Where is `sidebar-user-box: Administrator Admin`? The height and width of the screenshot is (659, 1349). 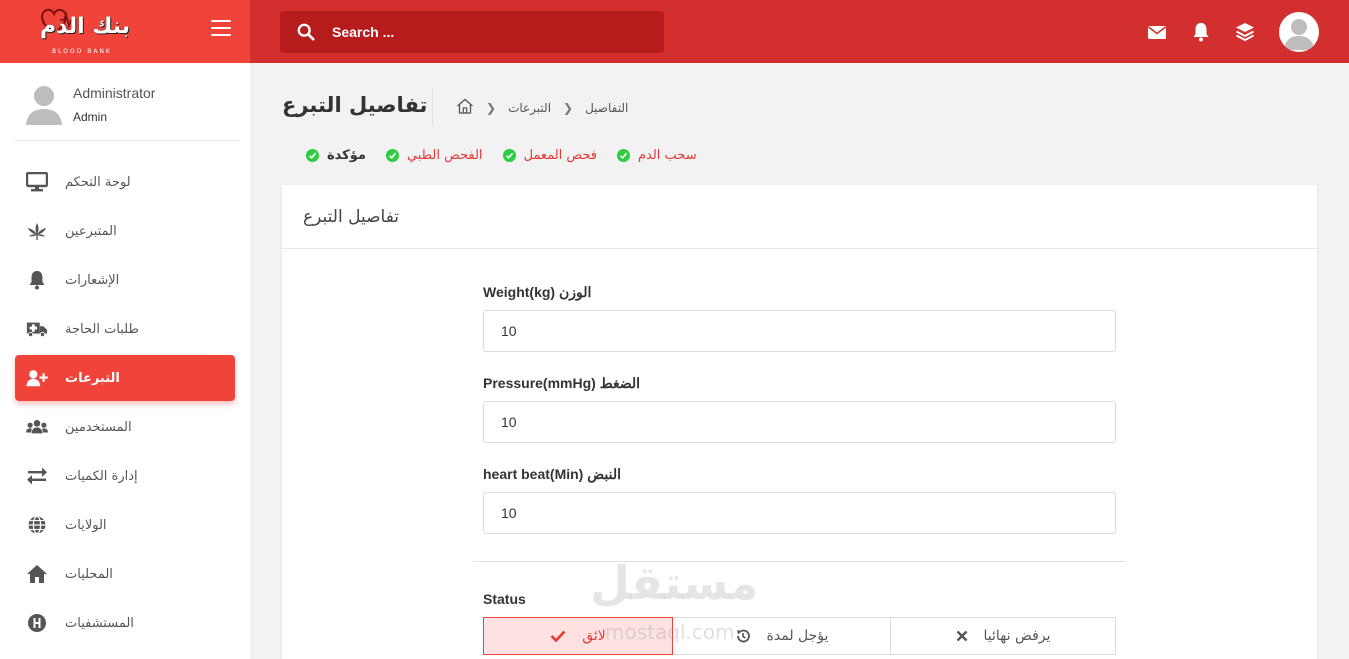 sidebar-user-box: Administrator Admin is located at coordinates (127, 102).